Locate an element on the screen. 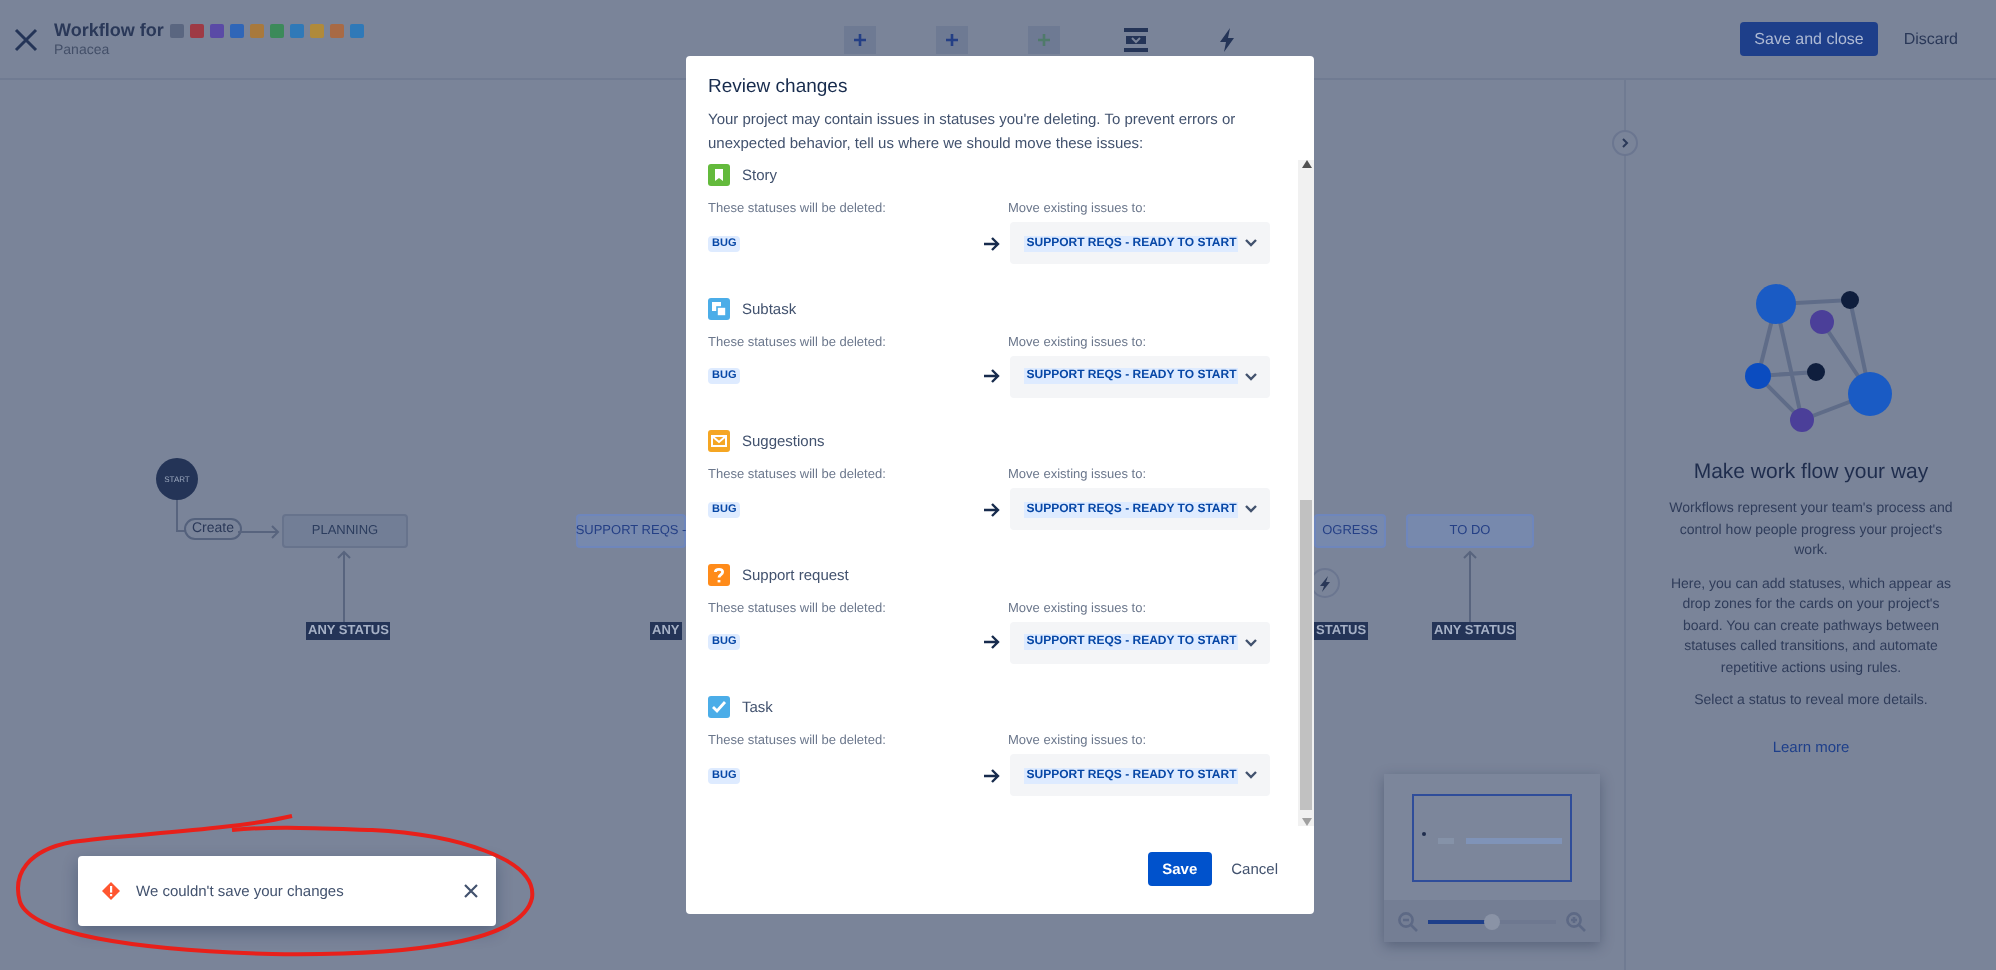 This screenshot has width=1996, height=970. error-icon is located at coordinates (111, 891).